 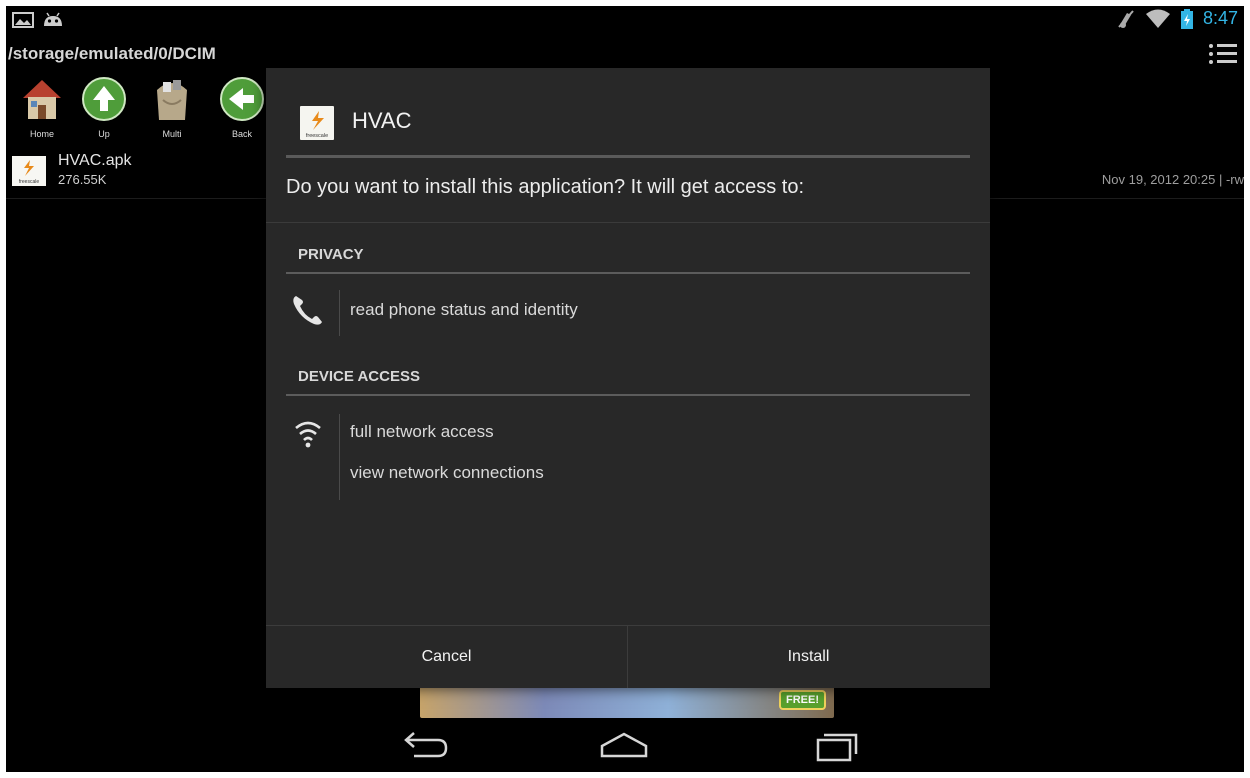 I want to click on dialog-header: freescale HVAC, so click(x=628, y=113).